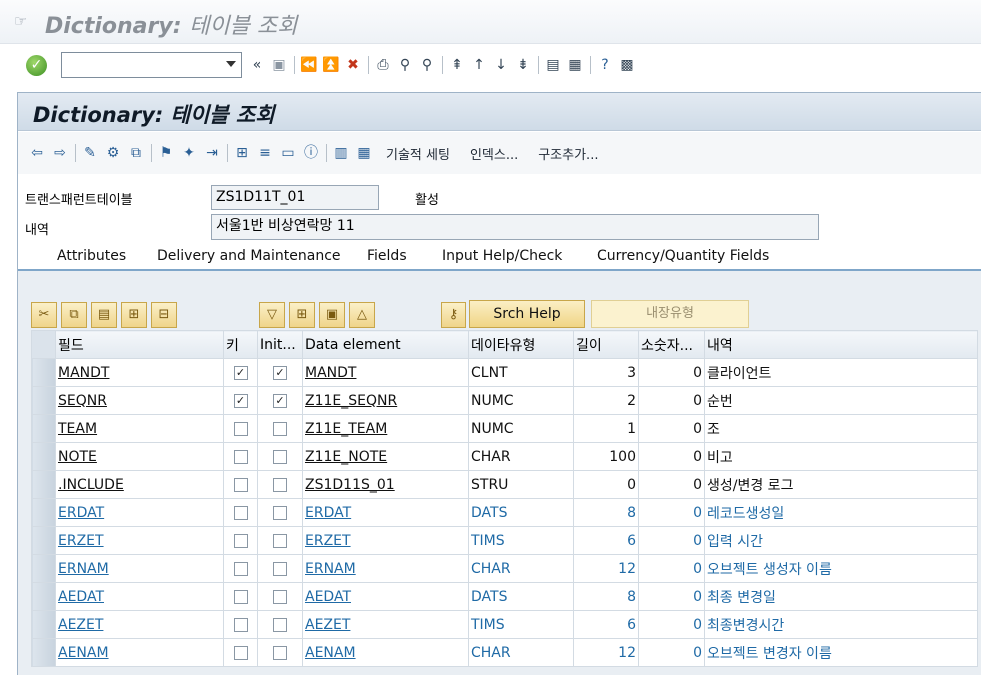 This screenshot has width=981, height=675. What do you see at coordinates (189, 153) in the screenshot?
I see `activate-icon: ✦` at bounding box center [189, 153].